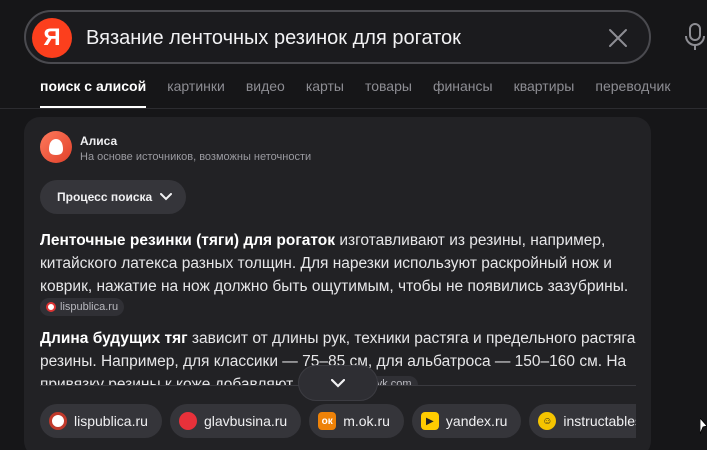  I want to click on microphone-icon, so click(695, 37).